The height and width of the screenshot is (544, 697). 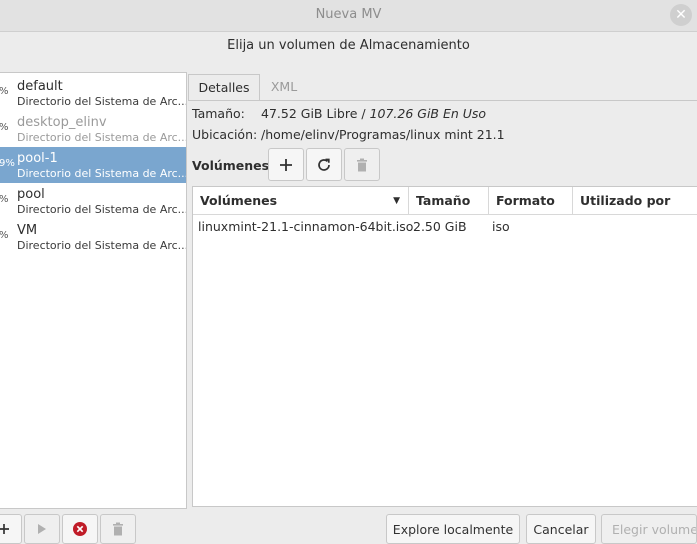 I want to click on add-pool-button, so click(x=11, y=529).